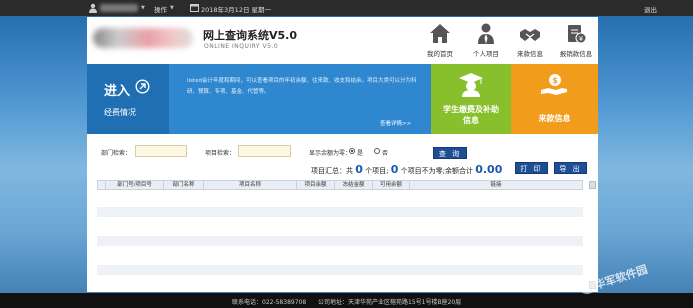 The height and width of the screenshot is (308, 693). I want to click on print-button: 打 印, so click(531, 168).